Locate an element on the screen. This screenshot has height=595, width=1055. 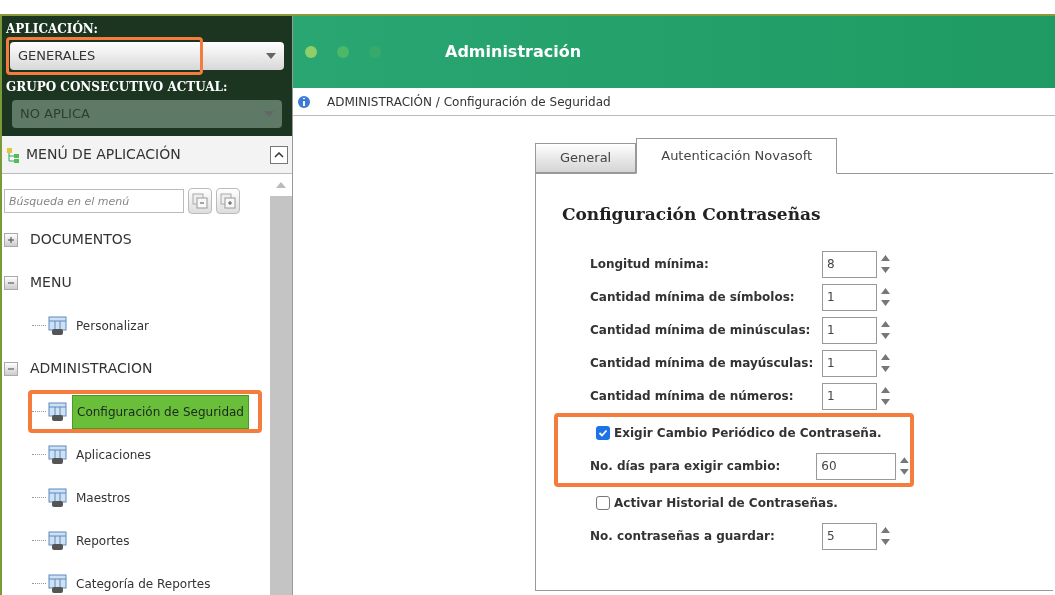
tree-item: Personalizar is located at coordinates (112, 325).